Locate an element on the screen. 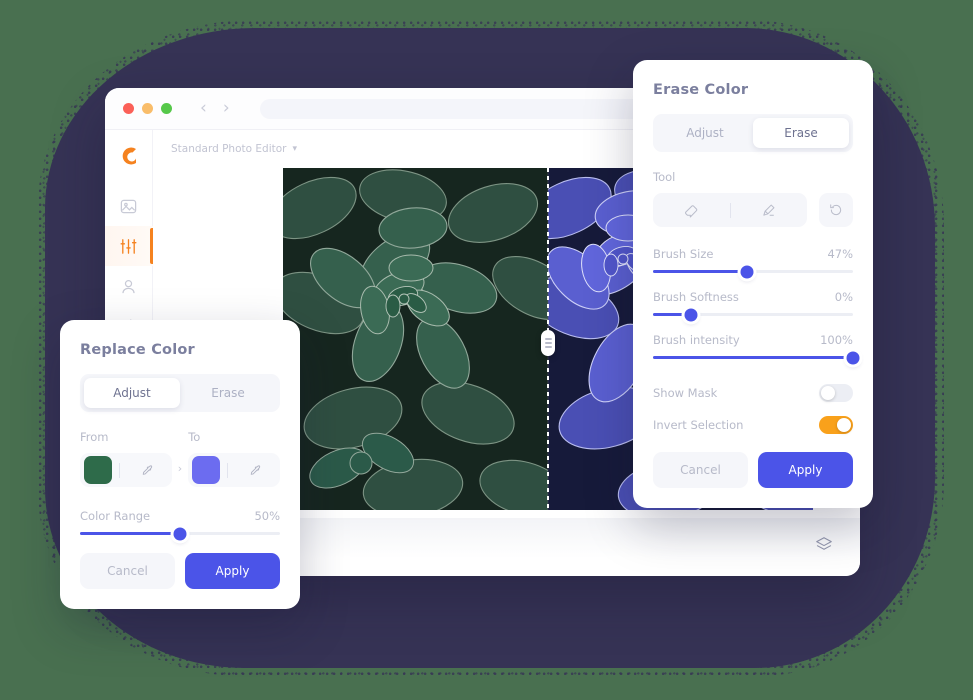 The height and width of the screenshot is (700, 973). preset-selector: Standard Photo Editor ▾ is located at coordinates (234, 149).